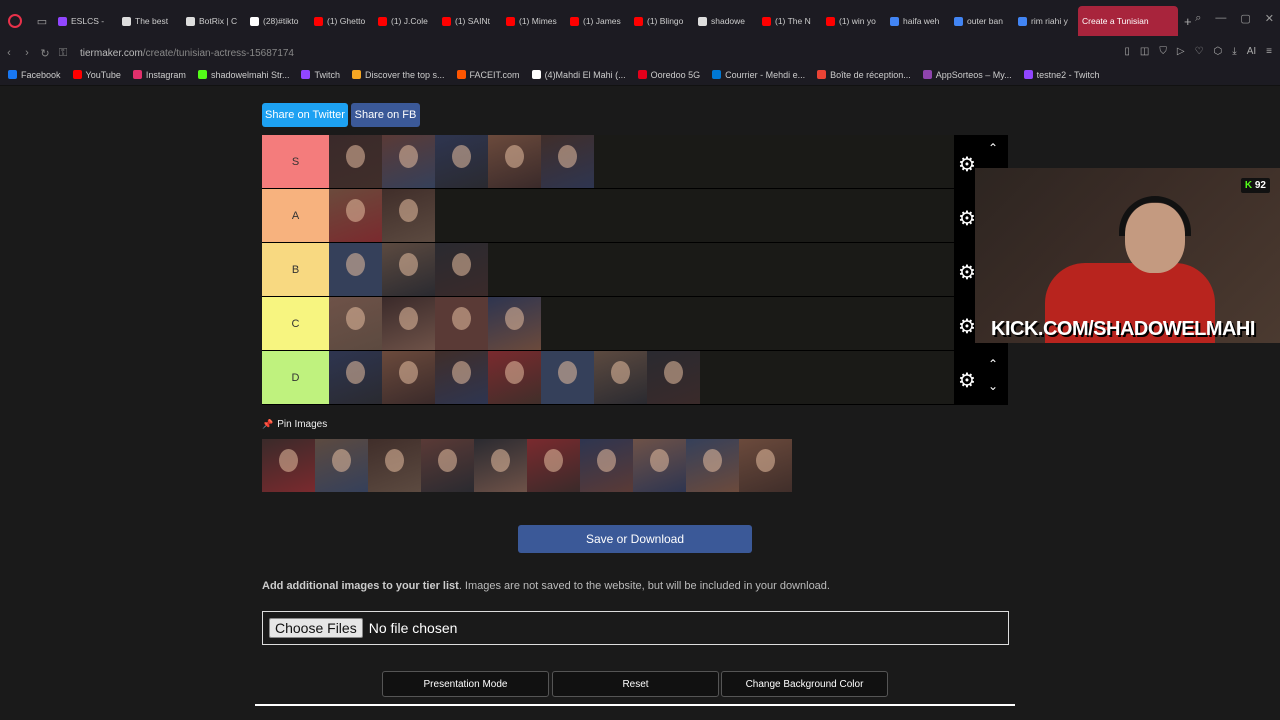  What do you see at coordinates (295, 269) in the screenshot?
I see `tier-label: B` at bounding box center [295, 269].